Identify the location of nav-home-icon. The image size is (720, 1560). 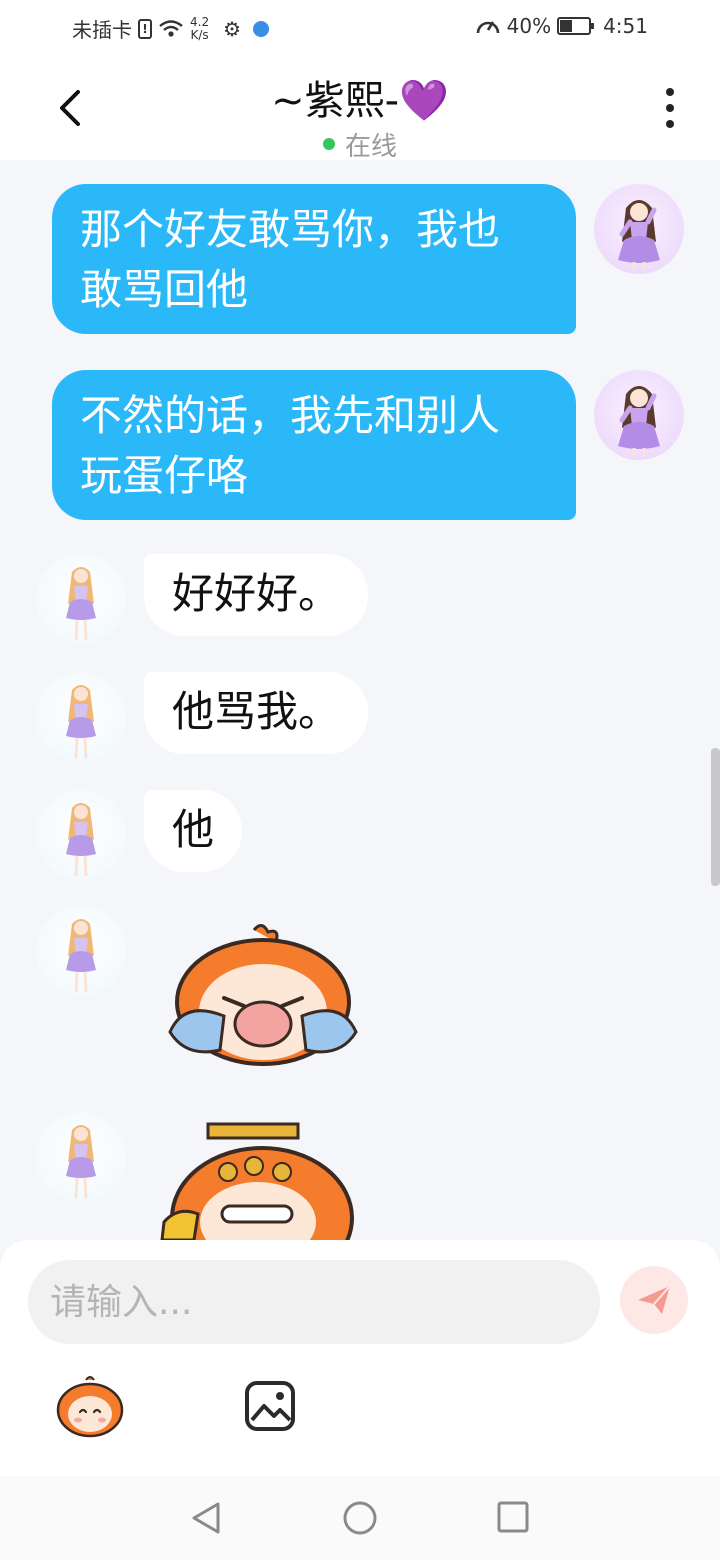
(360, 1518).